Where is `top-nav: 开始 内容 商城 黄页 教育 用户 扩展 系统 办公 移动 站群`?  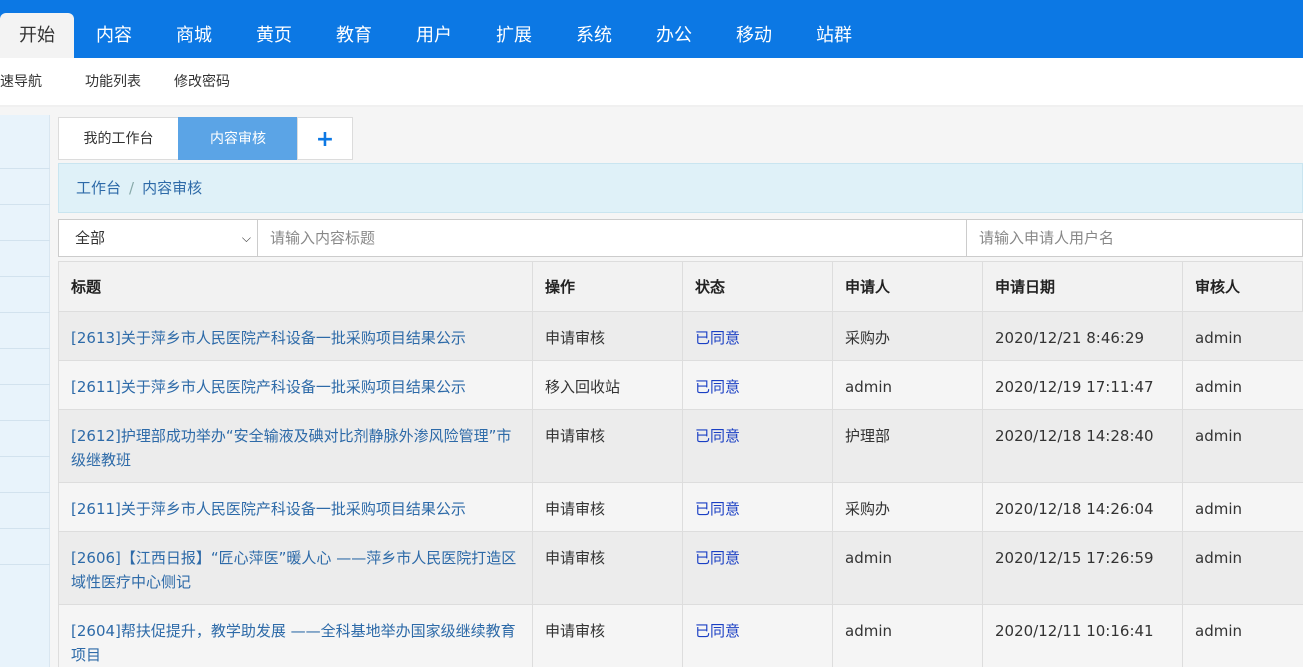
top-nav: 开始 内容 商城 黄页 教育 用户 扩展 系统 办公 移动 站群 is located at coordinates (651, 29).